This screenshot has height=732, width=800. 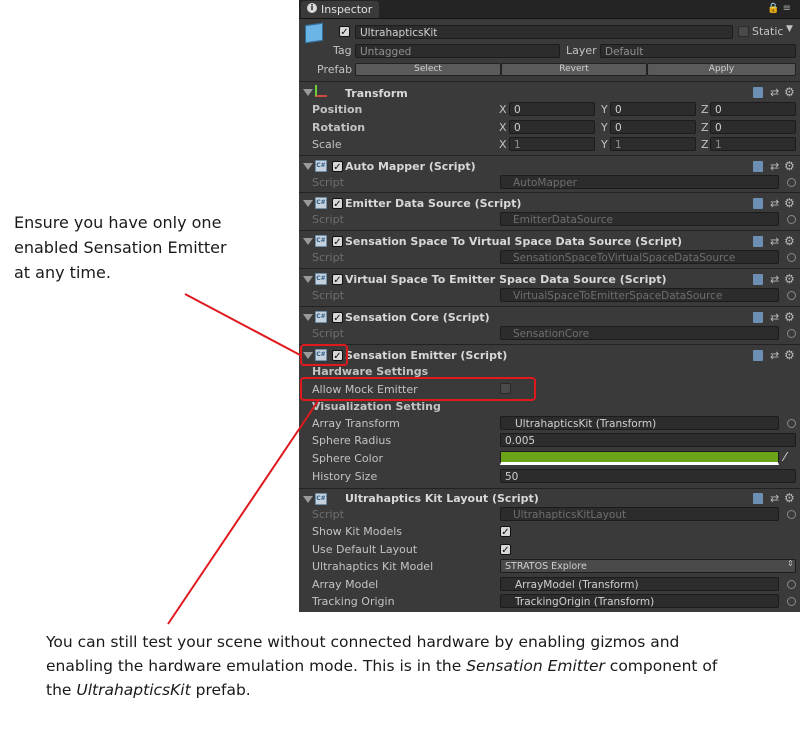 What do you see at coordinates (308, 166) in the screenshot?
I see `foldout-auto-mapper-icon` at bounding box center [308, 166].